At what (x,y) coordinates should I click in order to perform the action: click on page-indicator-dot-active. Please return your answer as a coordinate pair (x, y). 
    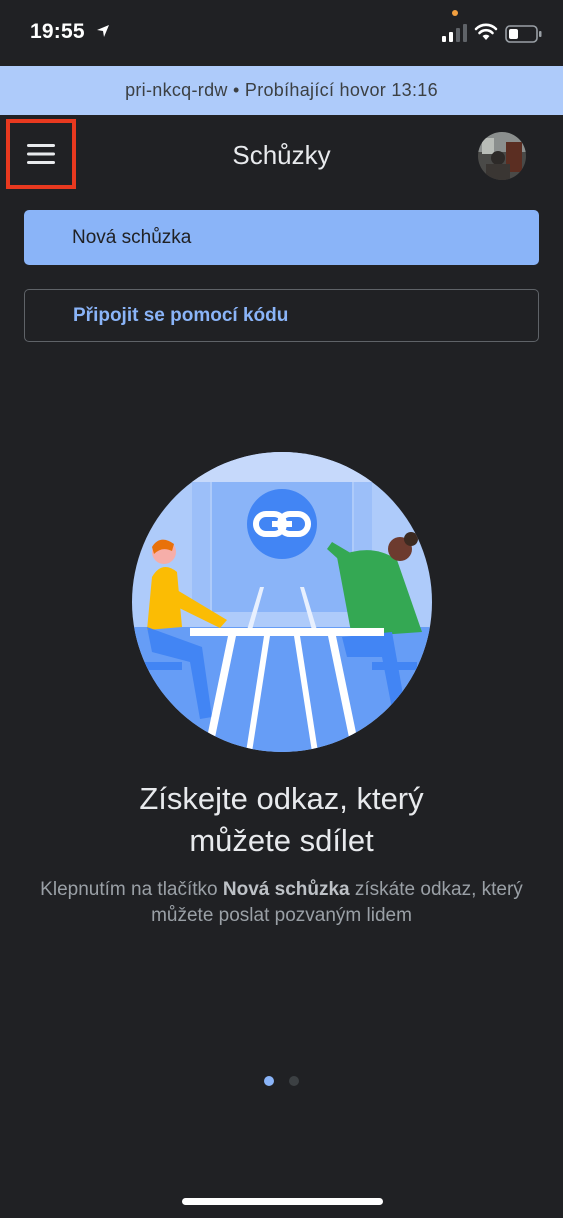
    Looking at the image, I should click on (269, 1081).